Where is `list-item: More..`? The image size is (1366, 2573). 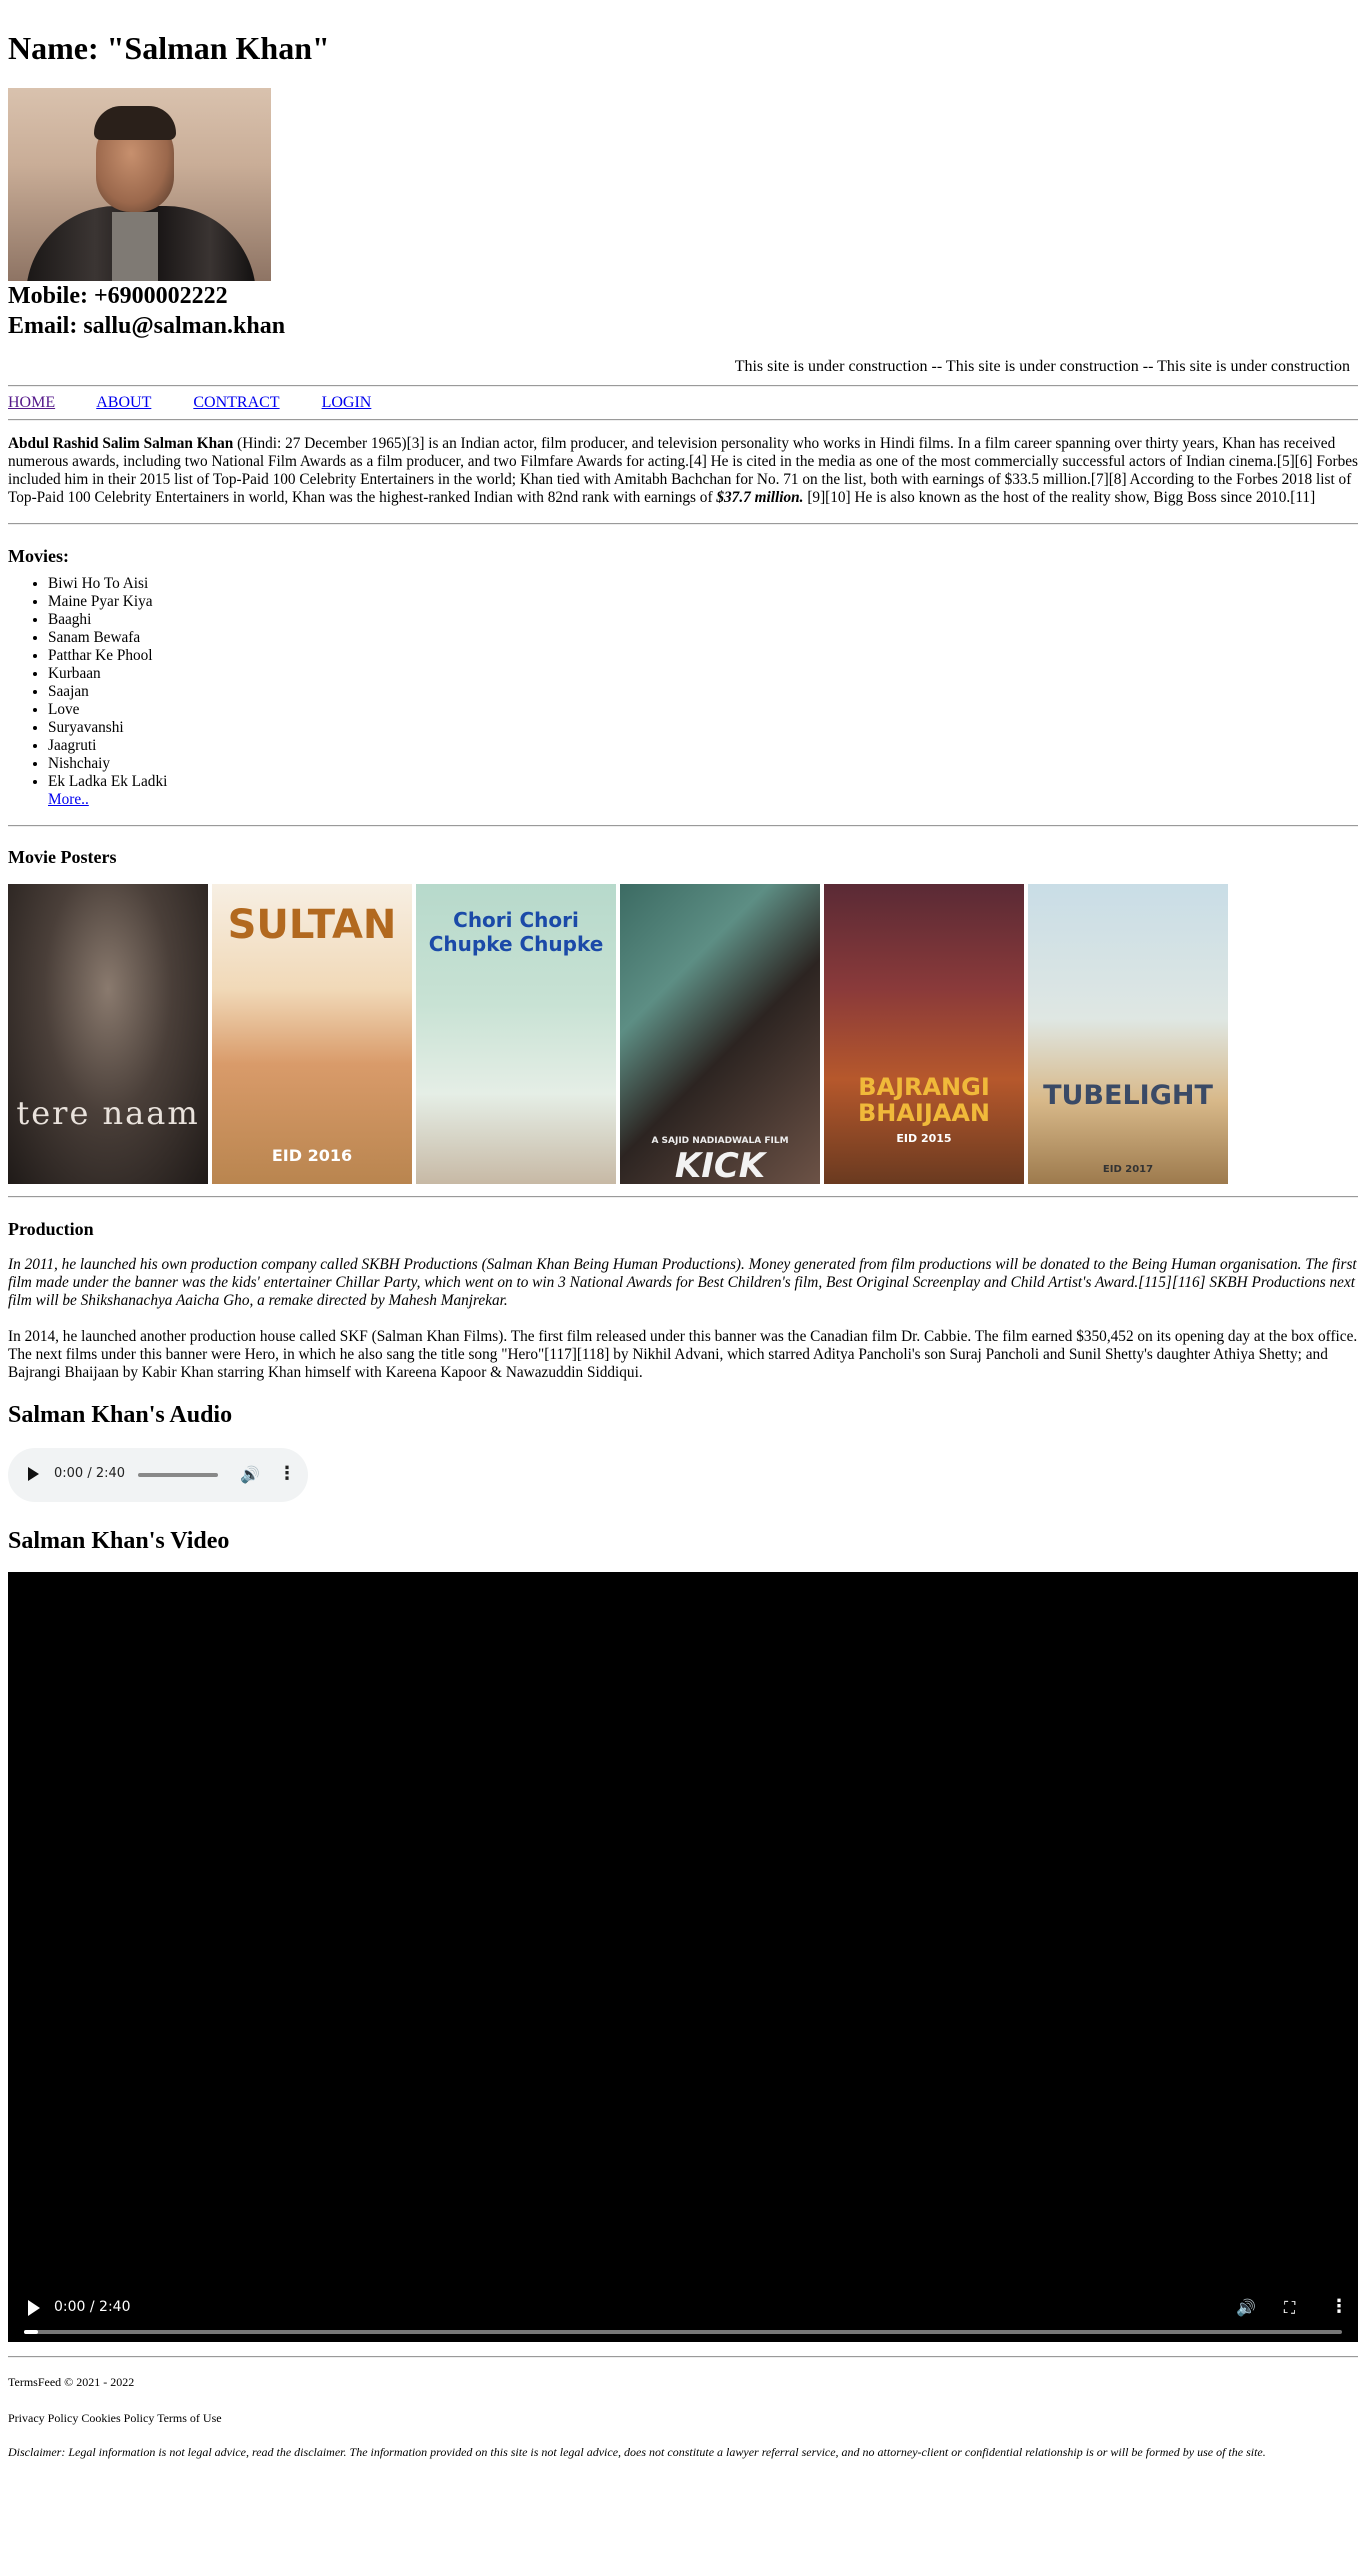 list-item: More.. is located at coordinates (703, 800).